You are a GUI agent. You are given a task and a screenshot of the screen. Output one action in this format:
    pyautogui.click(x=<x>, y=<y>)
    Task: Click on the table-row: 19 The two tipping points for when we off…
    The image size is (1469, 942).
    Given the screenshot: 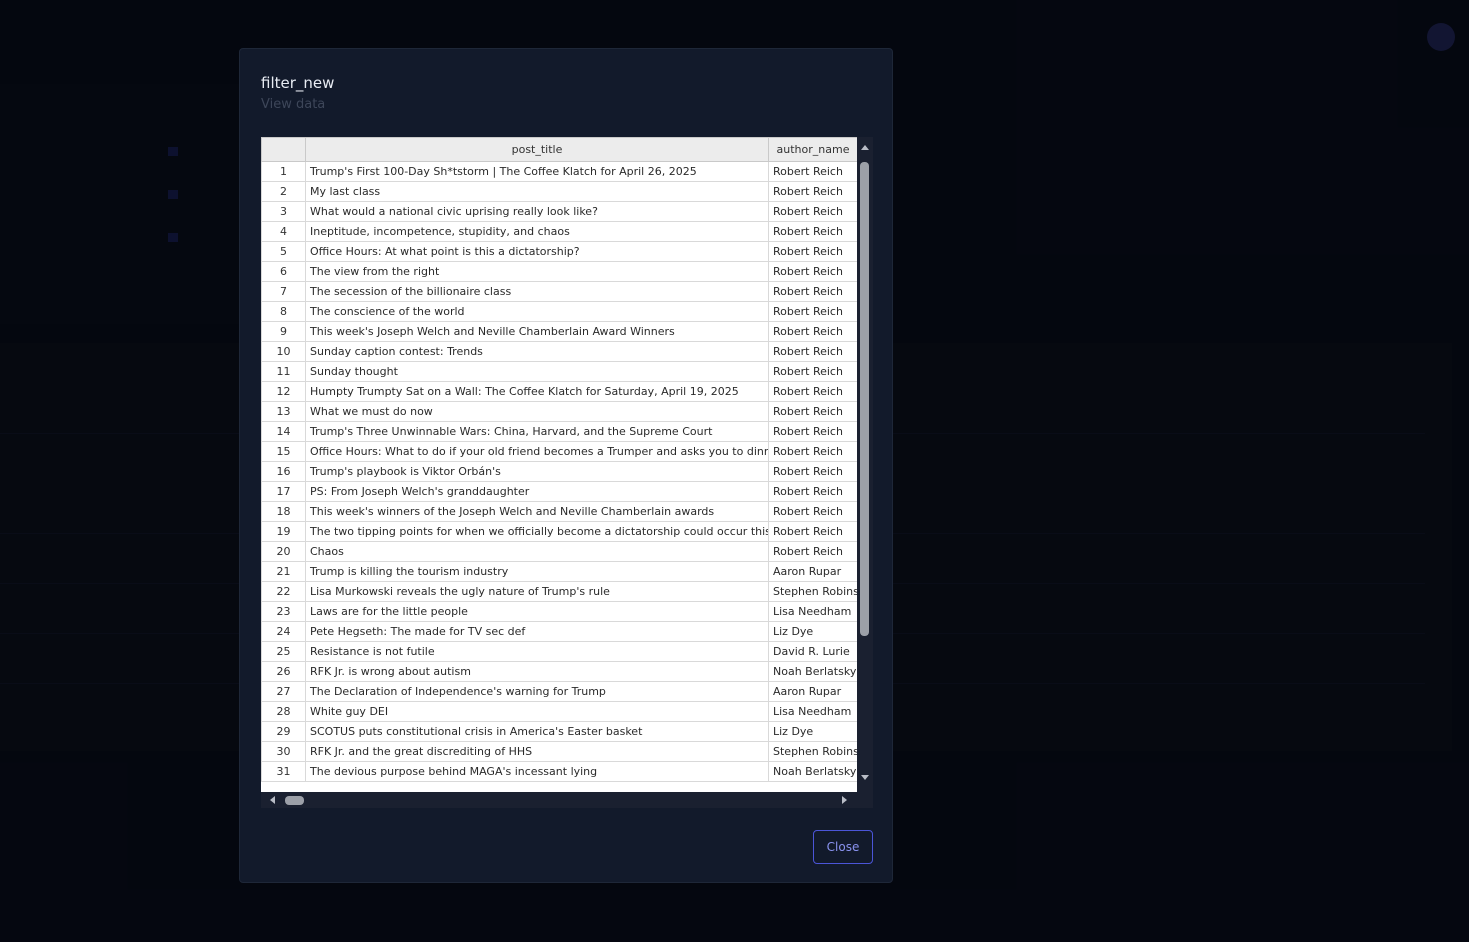 What is the action you would take?
    pyautogui.click(x=559, y=531)
    